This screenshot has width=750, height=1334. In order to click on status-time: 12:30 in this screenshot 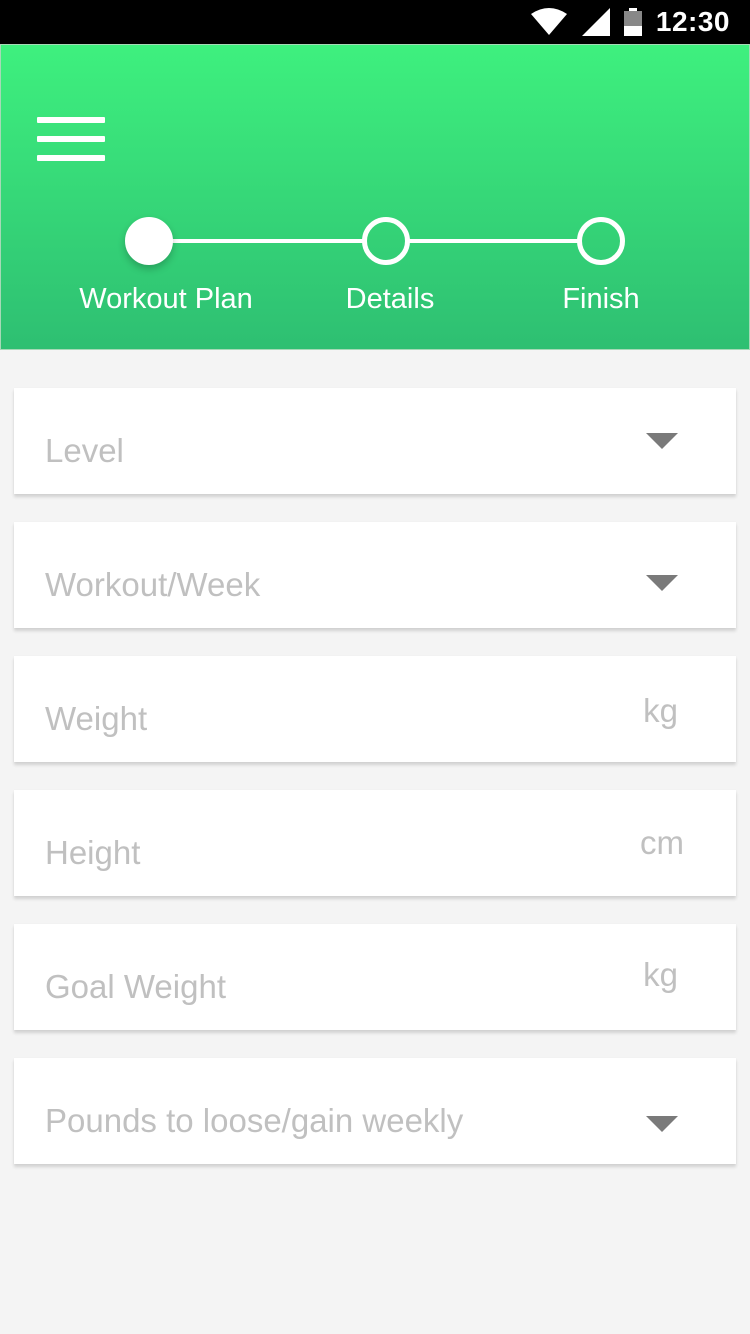, I will do `click(692, 21)`.